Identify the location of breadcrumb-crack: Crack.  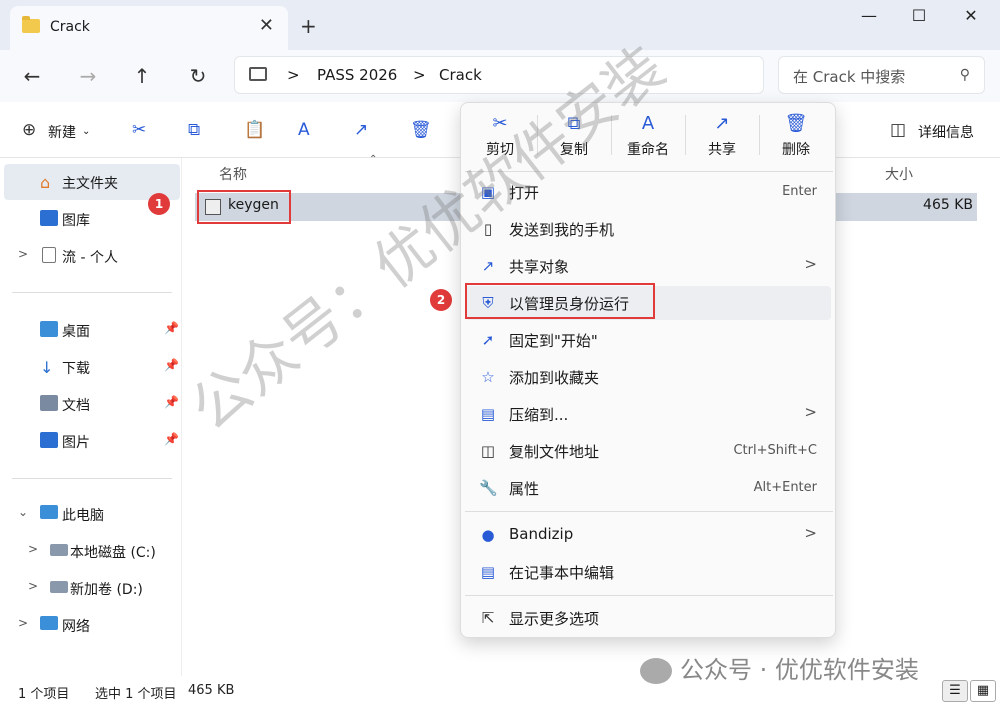
(460, 75).